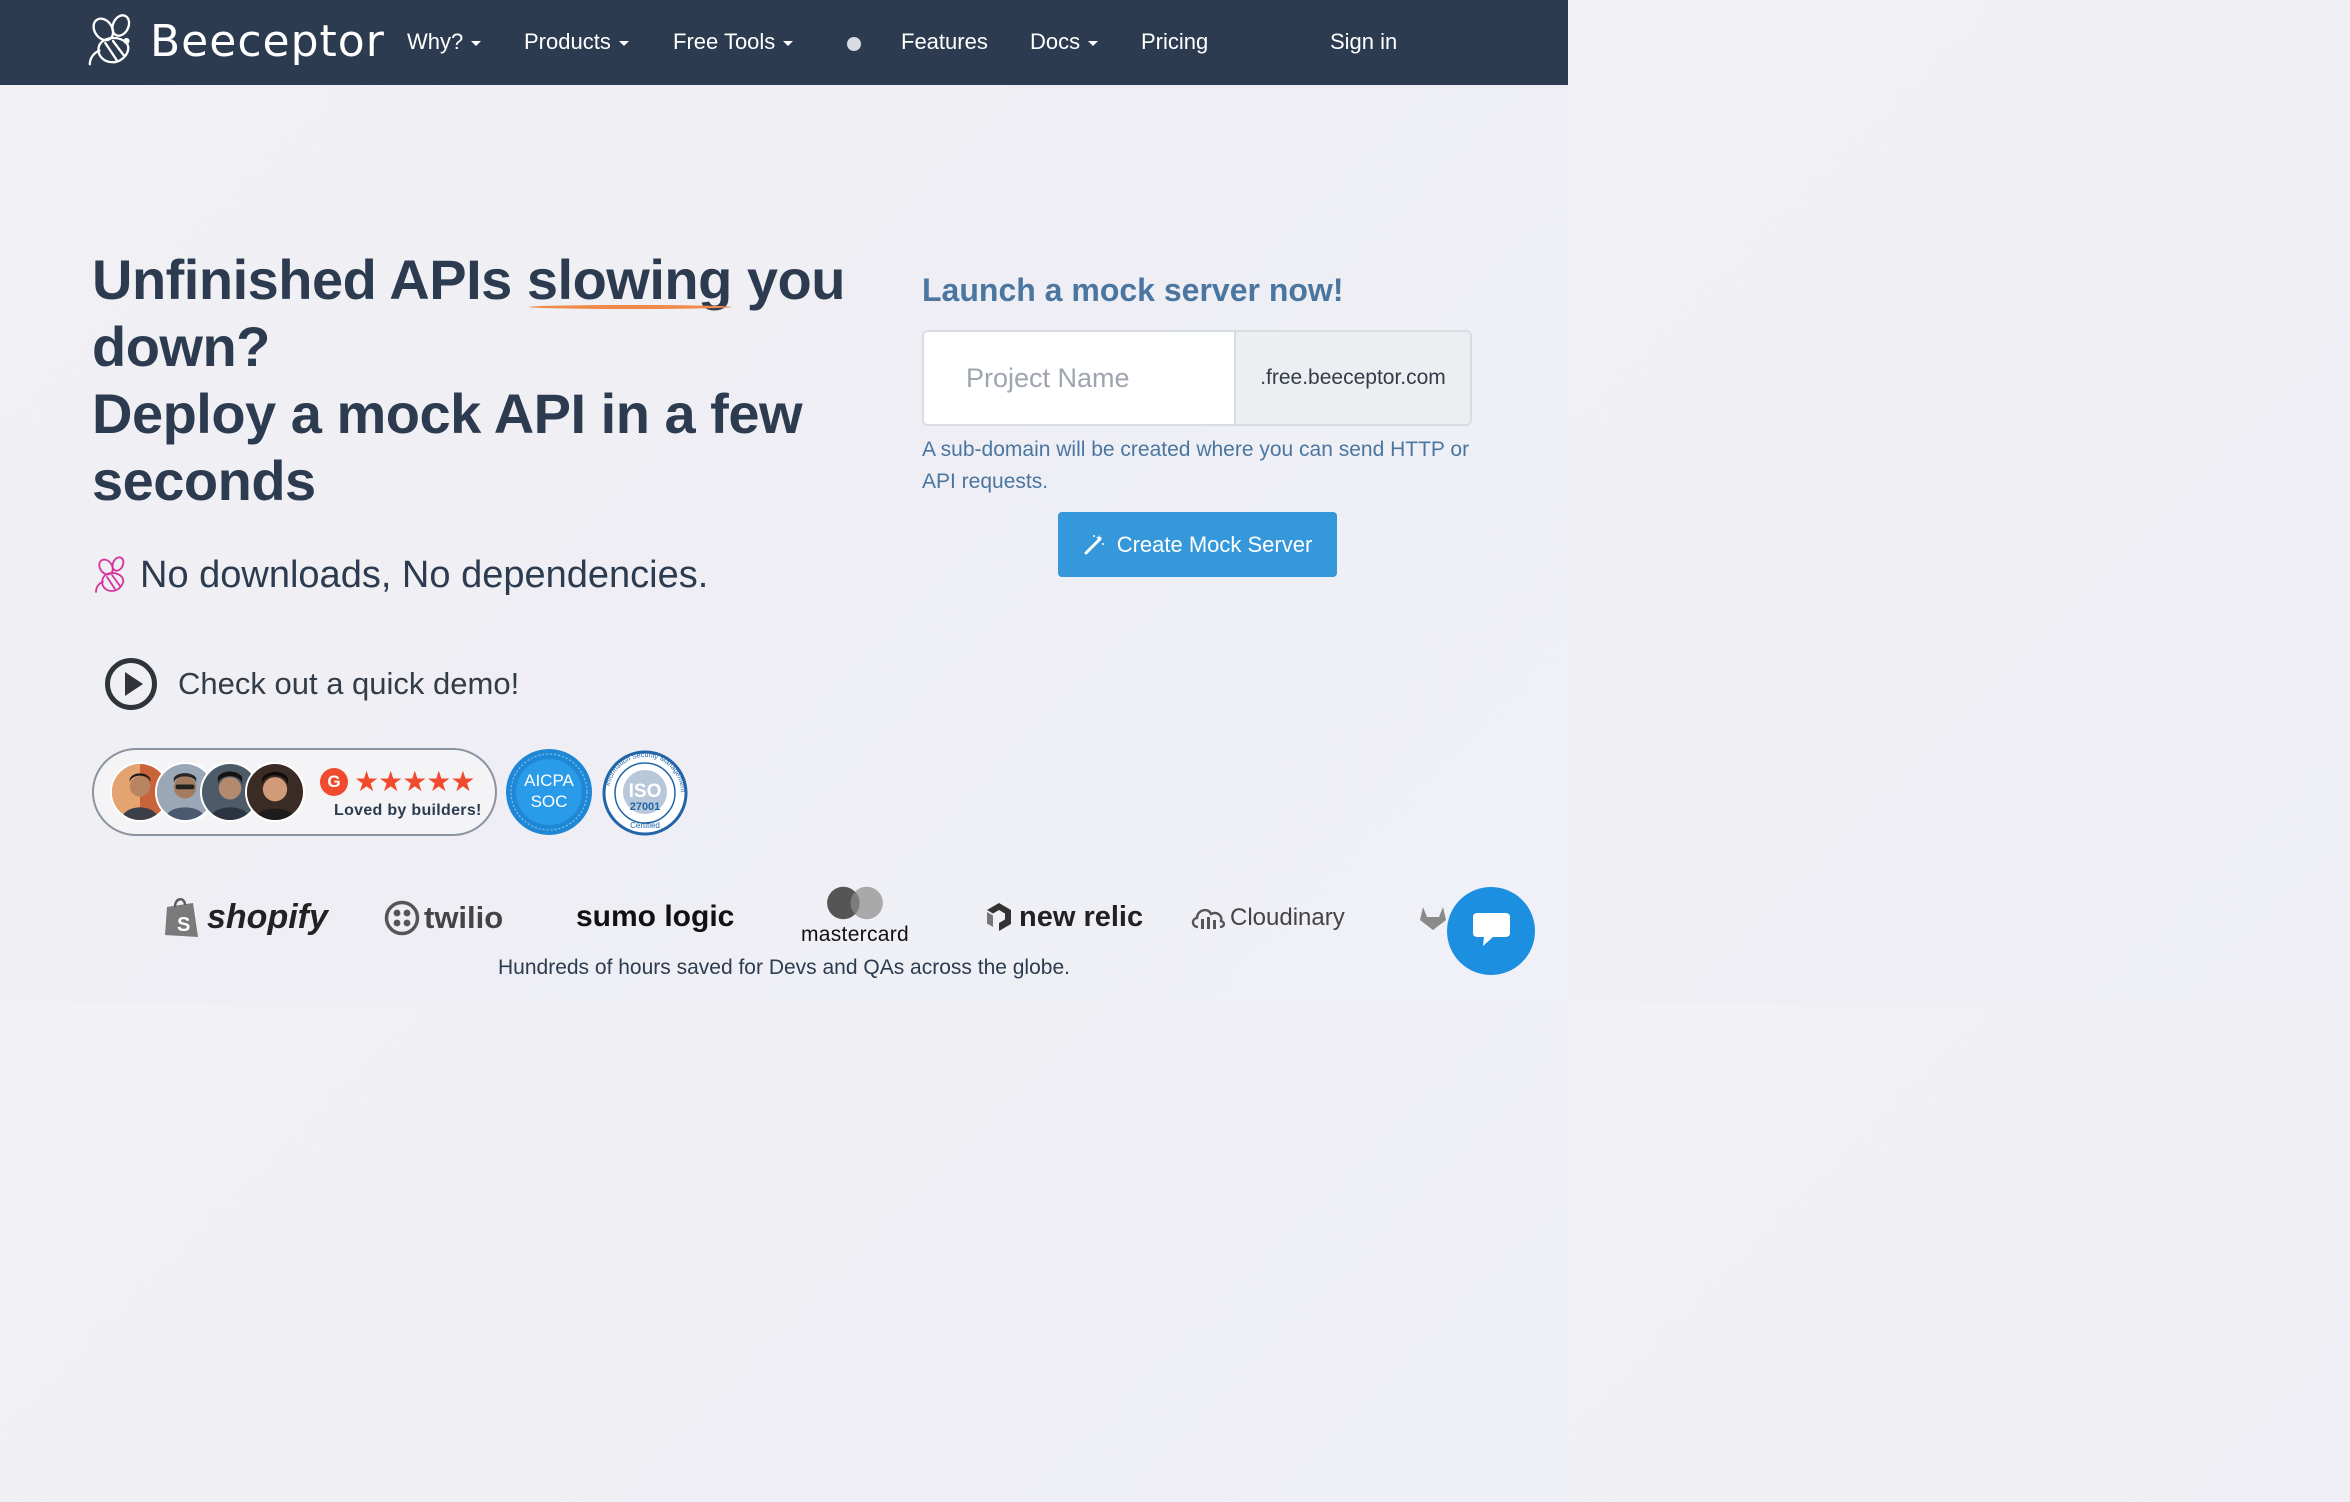  I want to click on twilio-wordmark: twilio, so click(464, 917).